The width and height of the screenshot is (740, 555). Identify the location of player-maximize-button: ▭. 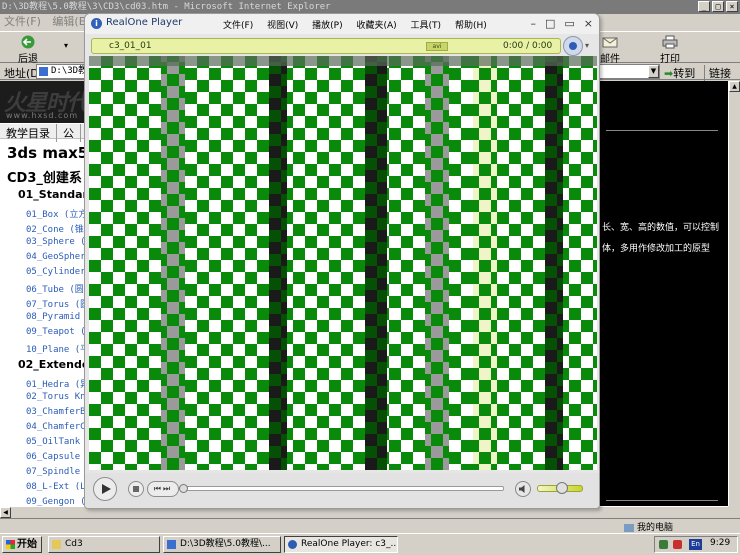
(569, 23).